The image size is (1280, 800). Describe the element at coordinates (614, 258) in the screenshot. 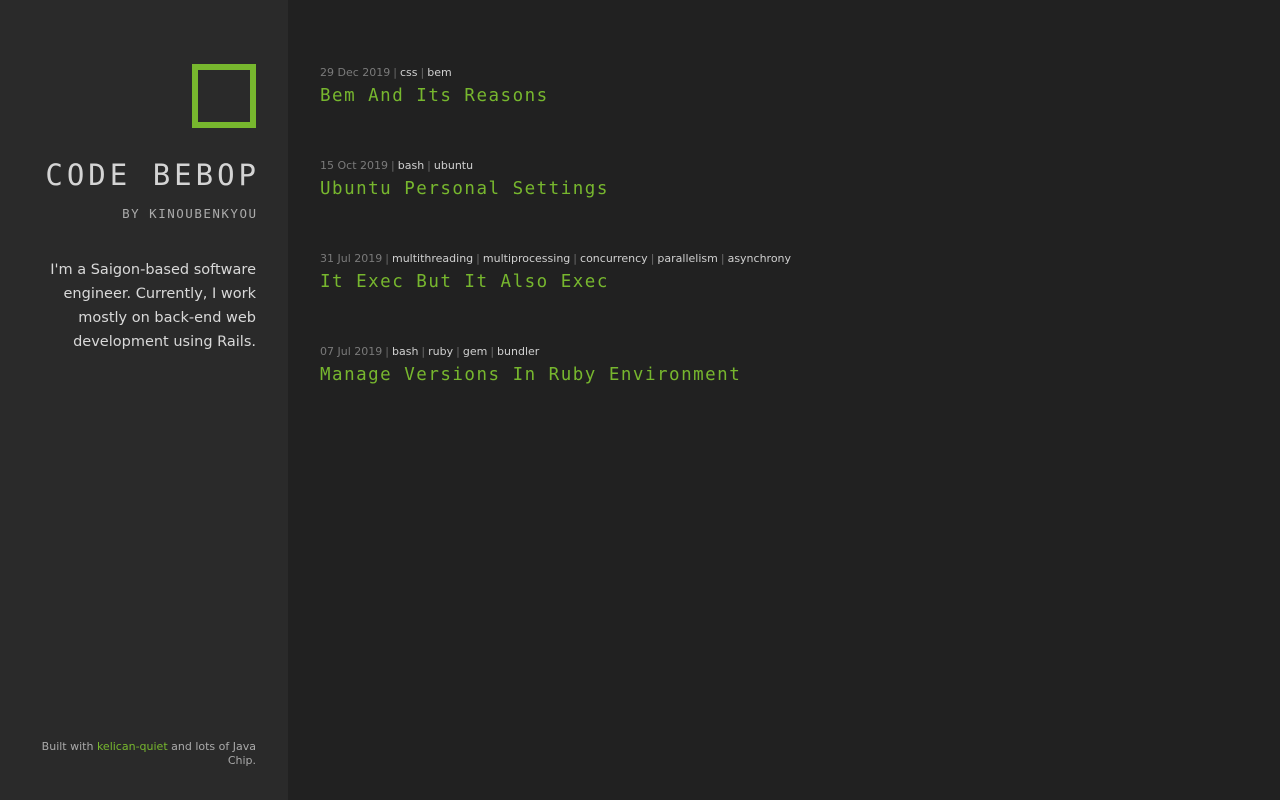

I see `tag-link: concurrency` at that location.